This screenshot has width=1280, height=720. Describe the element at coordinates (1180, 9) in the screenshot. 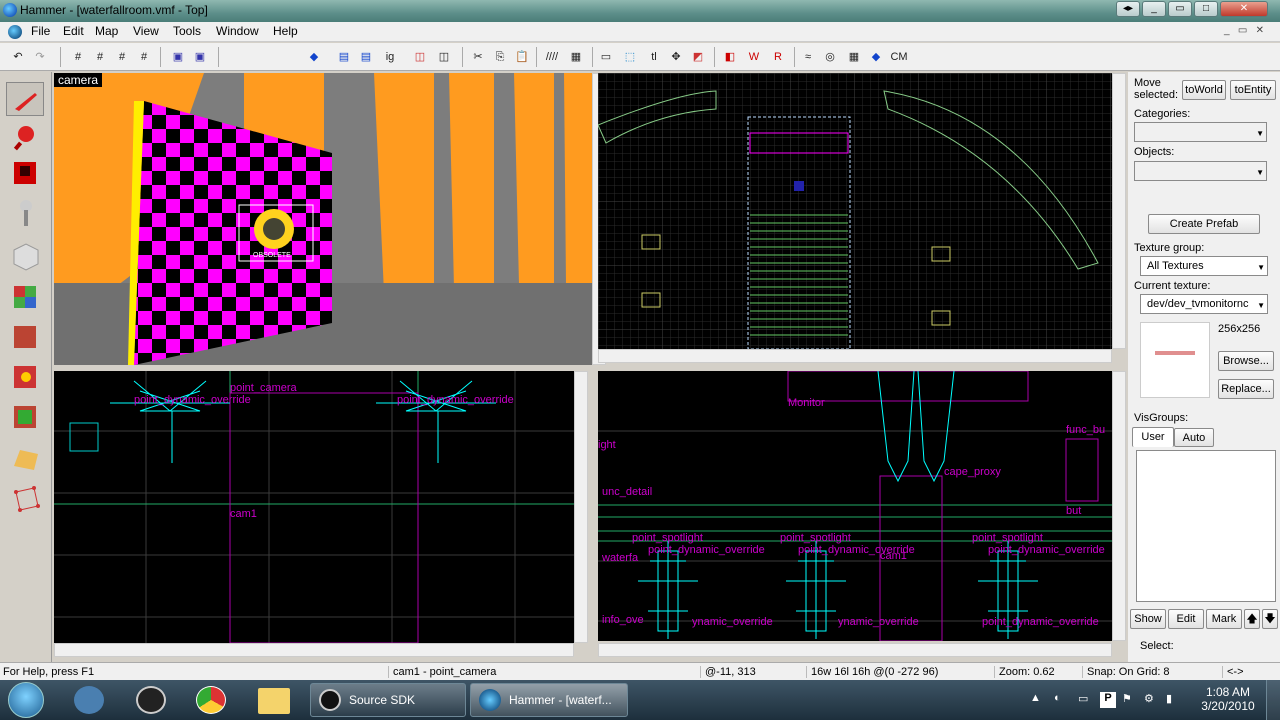

I see `tile-button: ▭` at that location.